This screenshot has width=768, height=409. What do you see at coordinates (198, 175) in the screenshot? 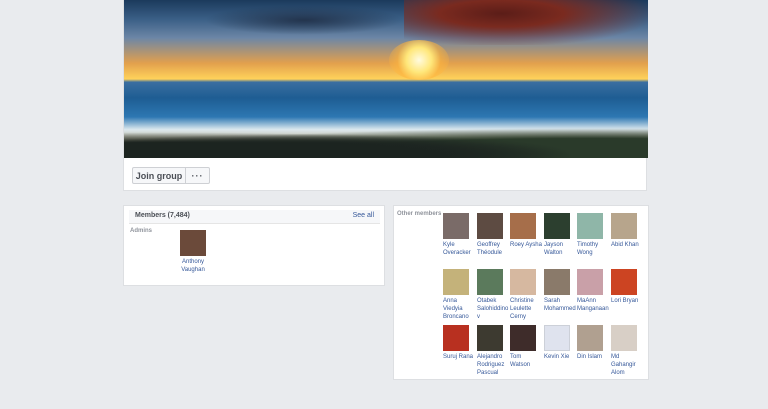
I see `more-options-button: ···` at bounding box center [198, 175].